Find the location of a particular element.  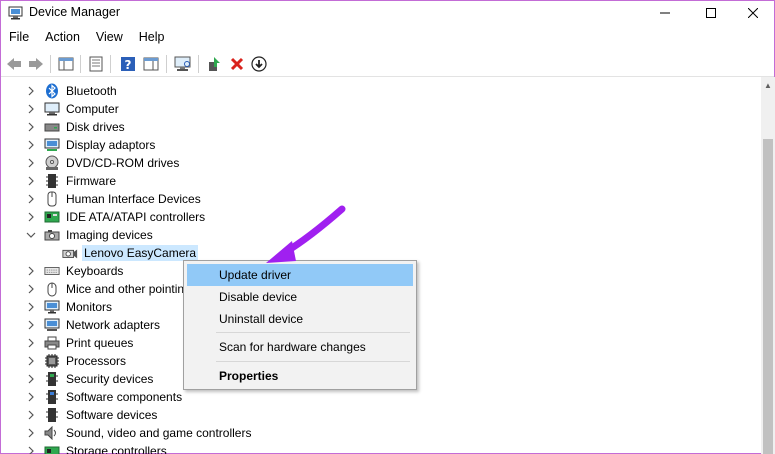

display-adapter-icon is located at coordinates (52, 145).